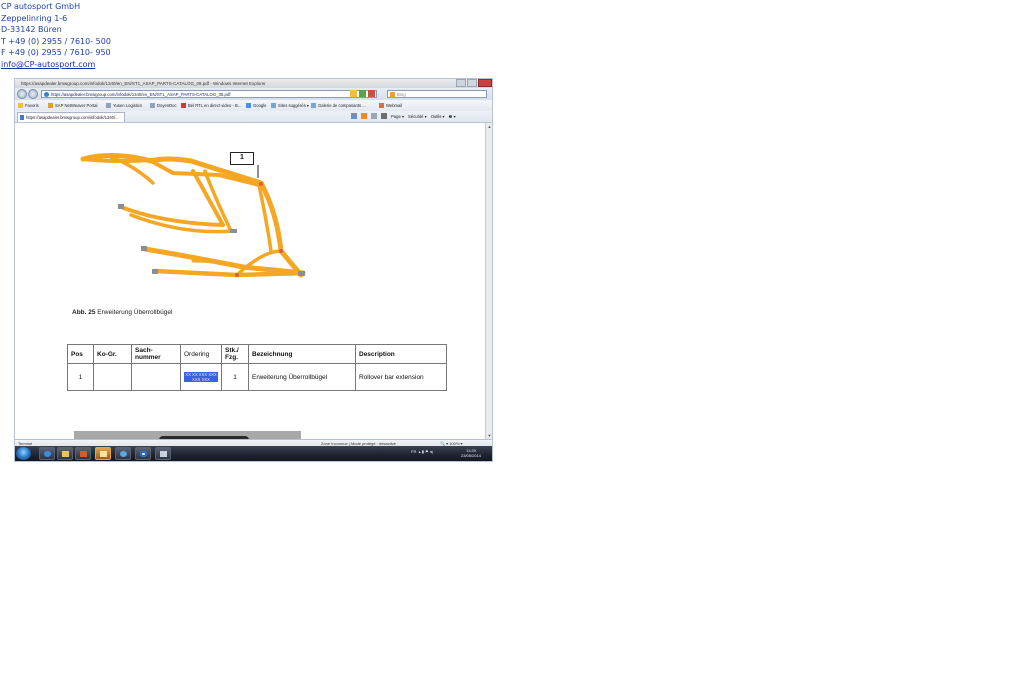  I want to click on column-header: Stk./ Fzg., so click(235, 354).